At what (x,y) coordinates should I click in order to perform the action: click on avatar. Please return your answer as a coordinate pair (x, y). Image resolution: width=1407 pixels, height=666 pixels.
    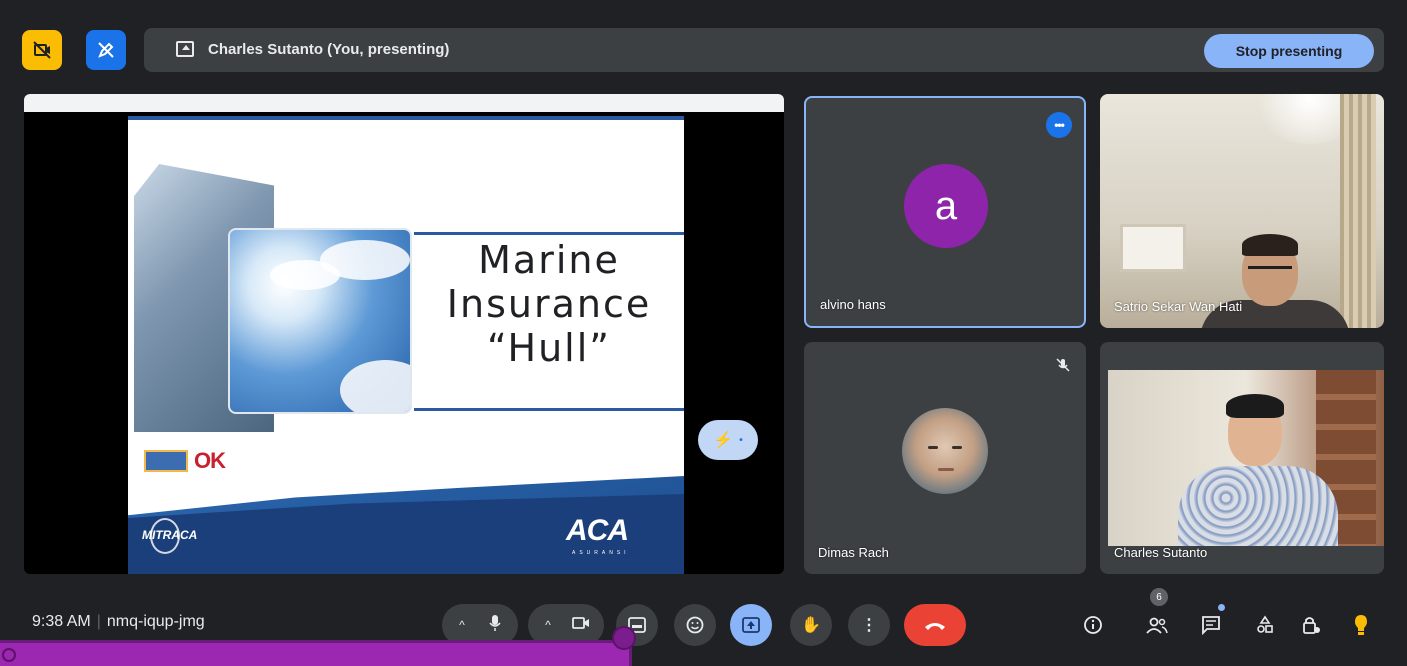
    Looking at the image, I should click on (945, 451).